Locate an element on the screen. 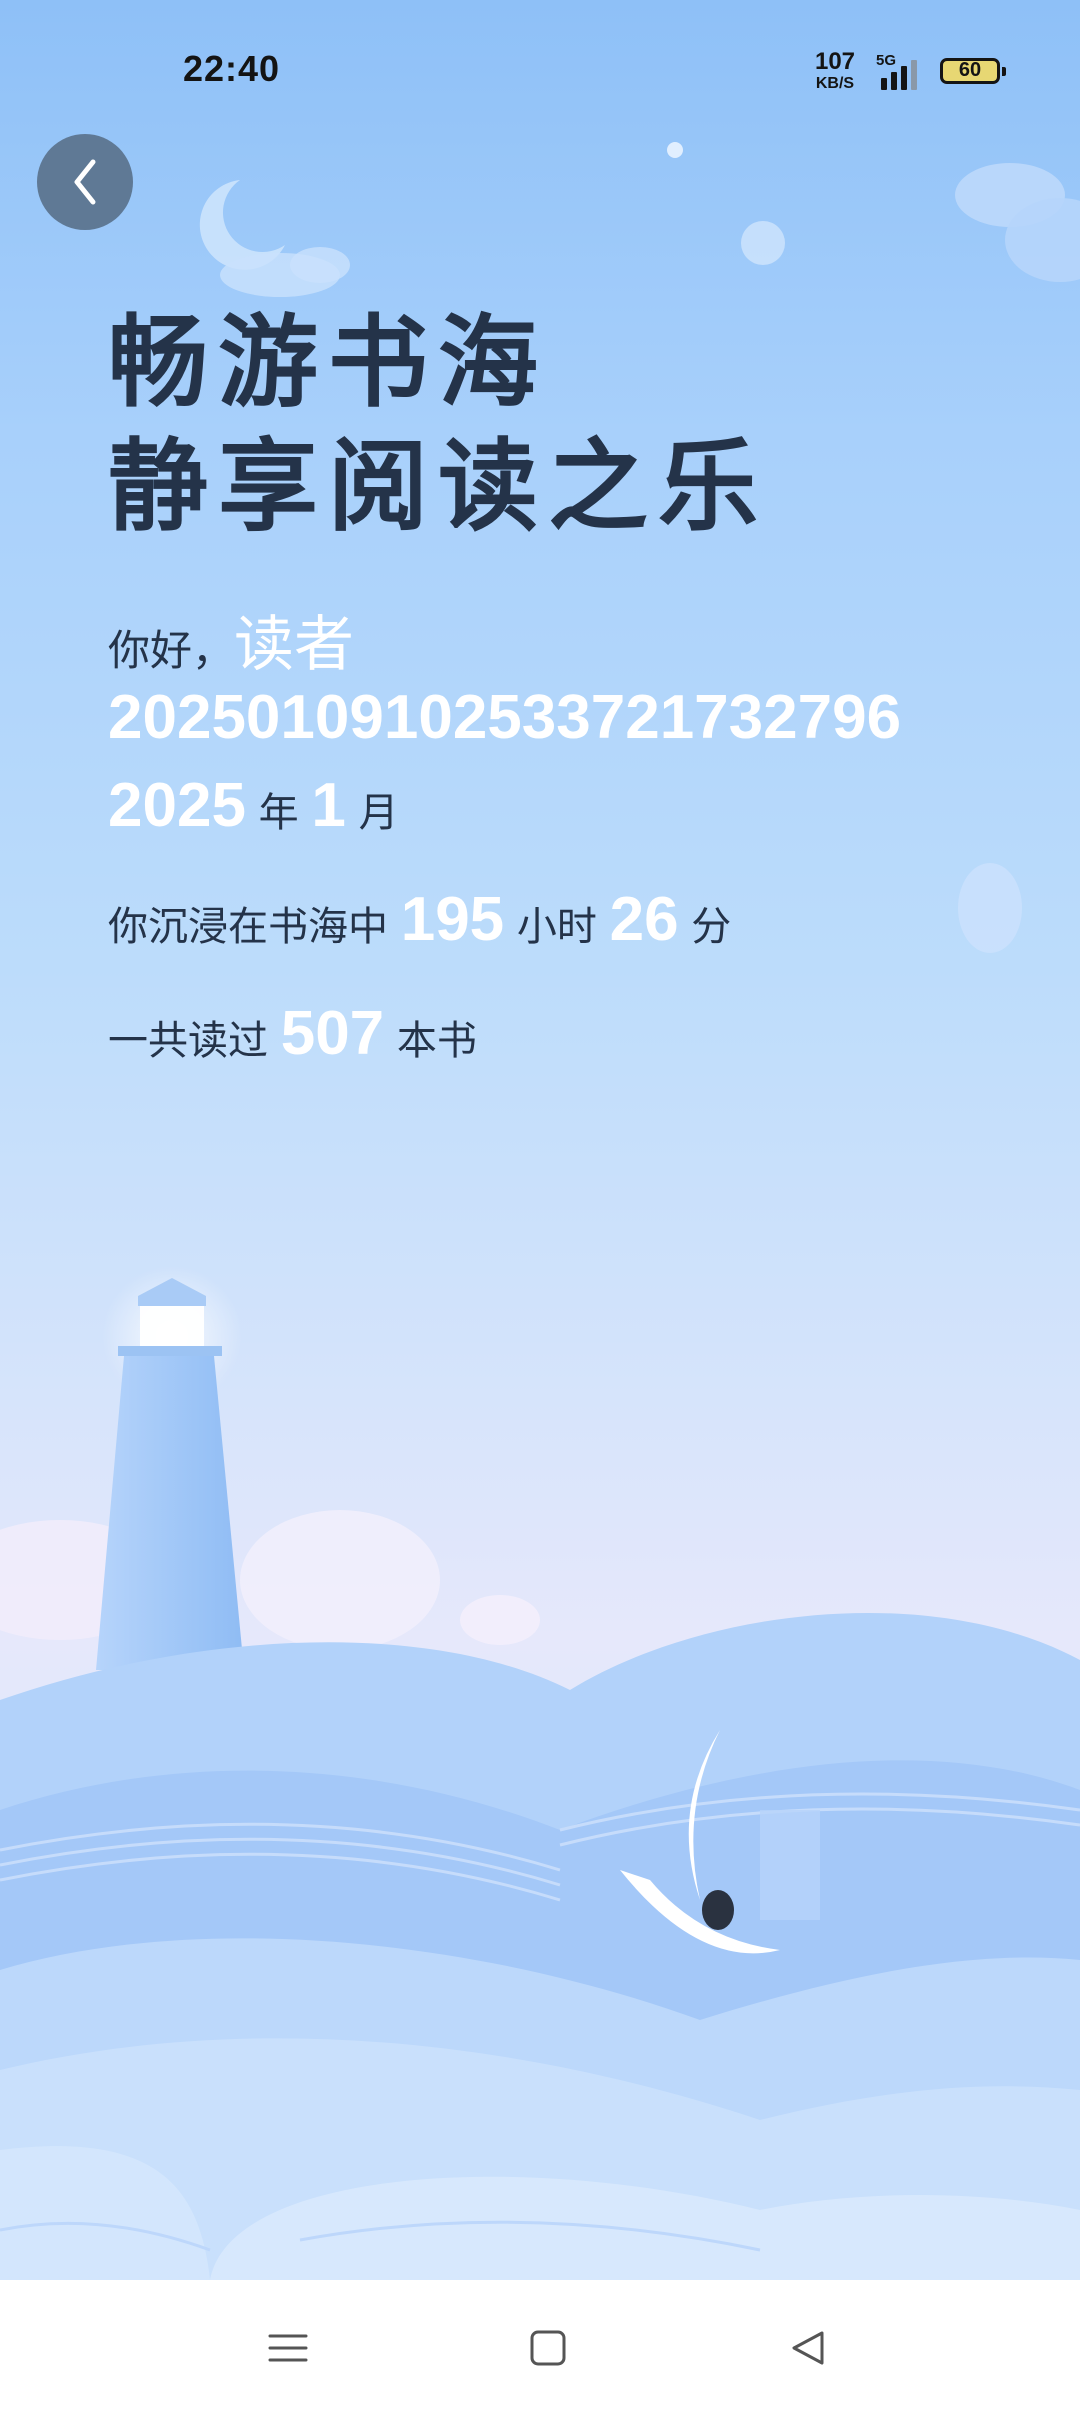 This screenshot has width=1080, height=2412. chevron-left-icon is located at coordinates (85, 182).